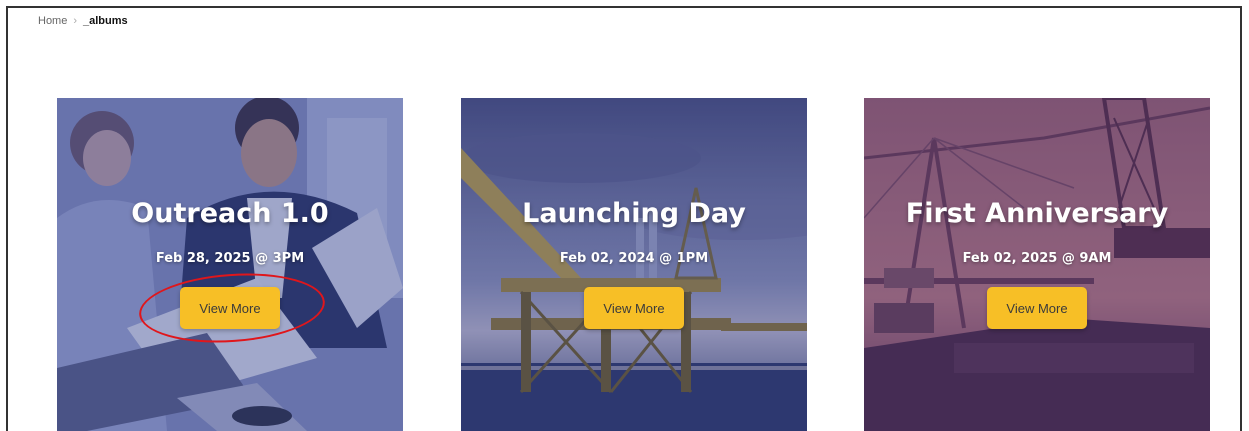 Image resolution: width=1249 pixels, height=431 pixels. I want to click on album-date: Feb 02, 2024 @ 1PM, so click(634, 258).